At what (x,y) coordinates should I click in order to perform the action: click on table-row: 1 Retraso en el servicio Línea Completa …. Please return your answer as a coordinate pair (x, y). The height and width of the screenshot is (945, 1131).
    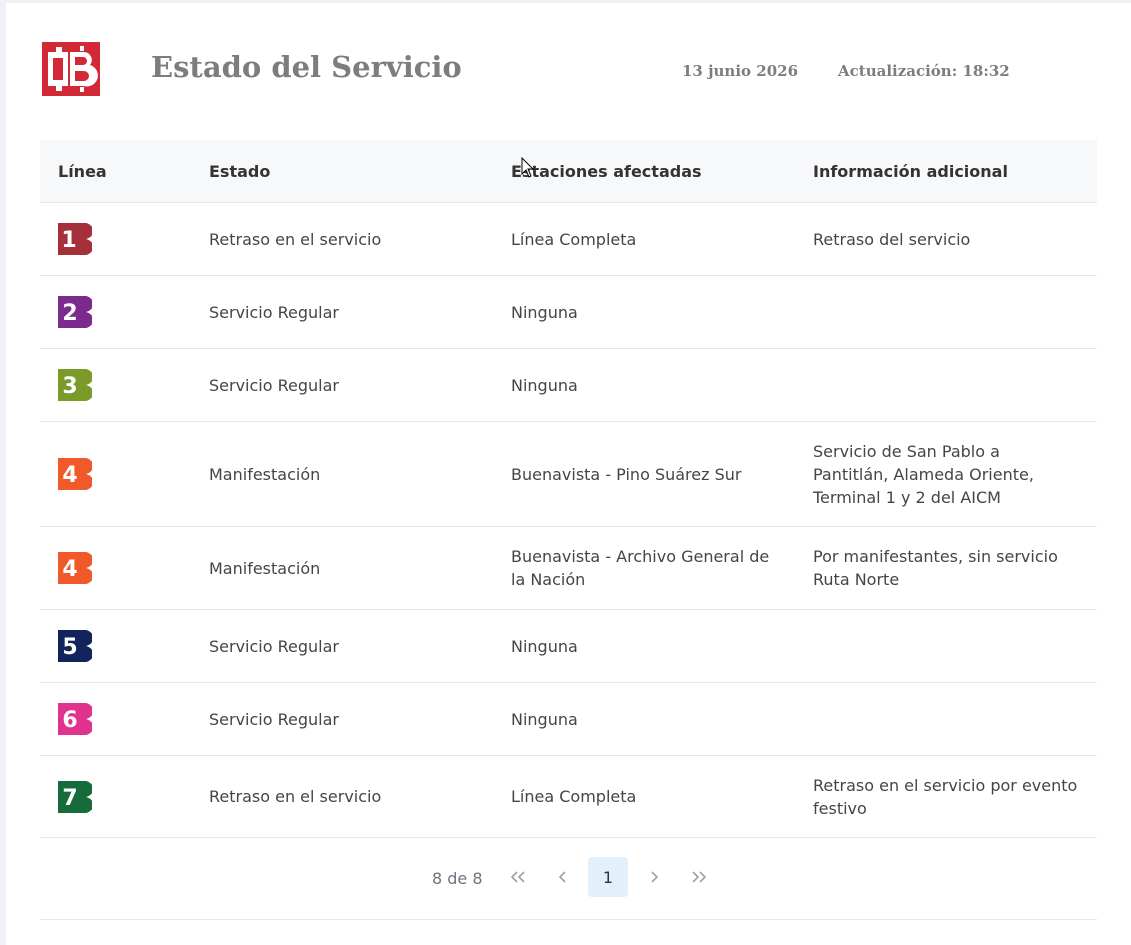
    Looking at the image, I should click on (568, 239).